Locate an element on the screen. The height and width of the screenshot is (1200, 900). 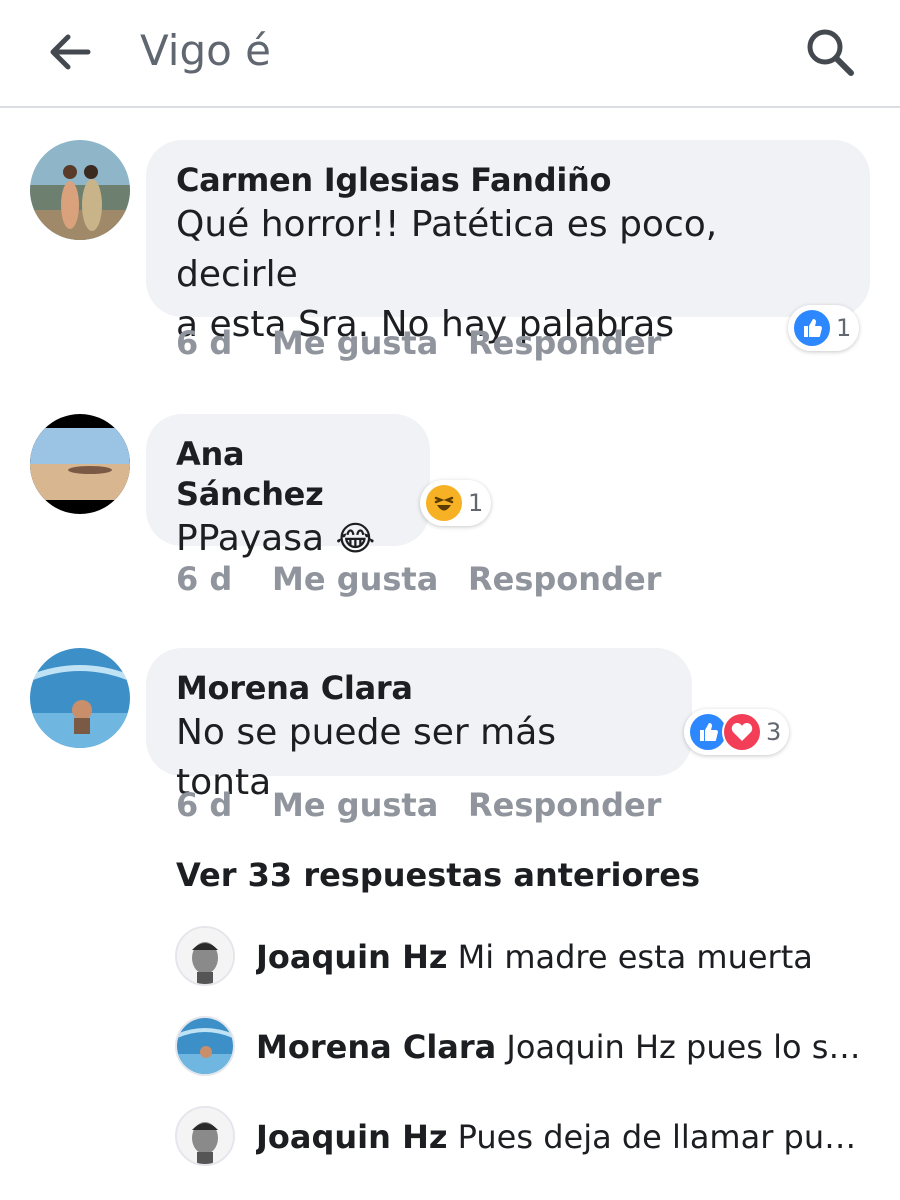
reaction-summary: 3 is located at coordinates (737, 732).